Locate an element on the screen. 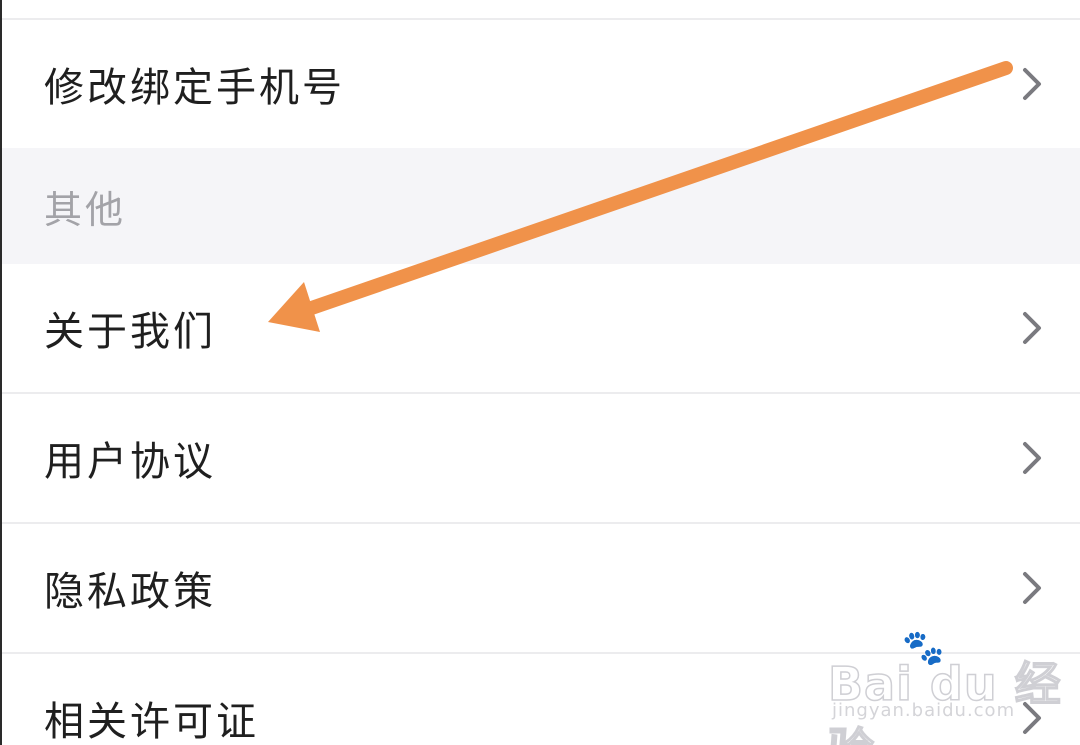  menu-item-label: 修改绑定手机号 is located at coordinates (194, 88).